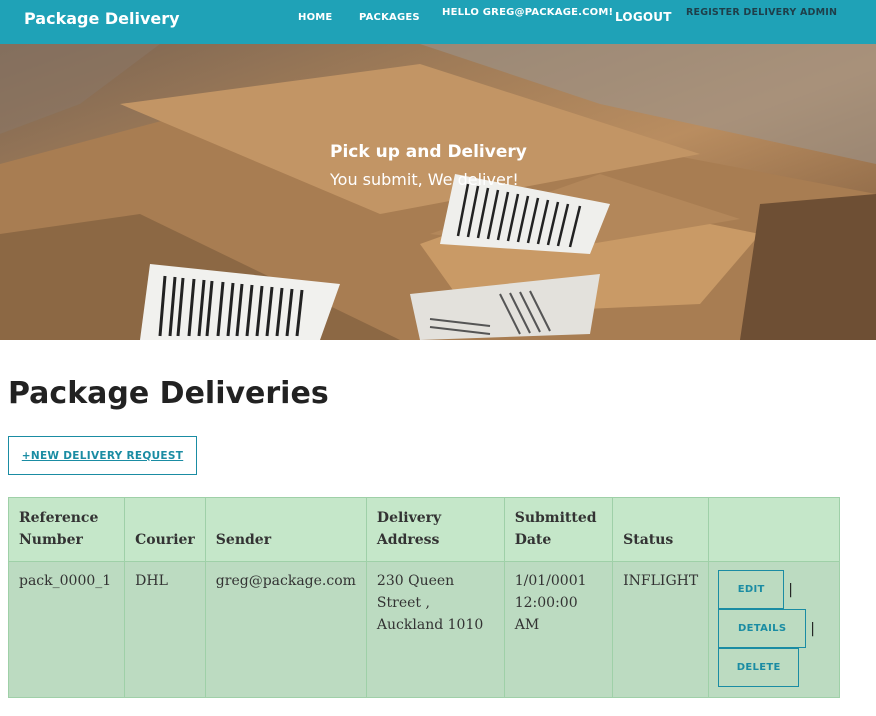  Describe the element at coordinates (102, 455) in the screenshot. I see `new-delivery-request-button: +NEW DELIVERY REQUEST` at that location.